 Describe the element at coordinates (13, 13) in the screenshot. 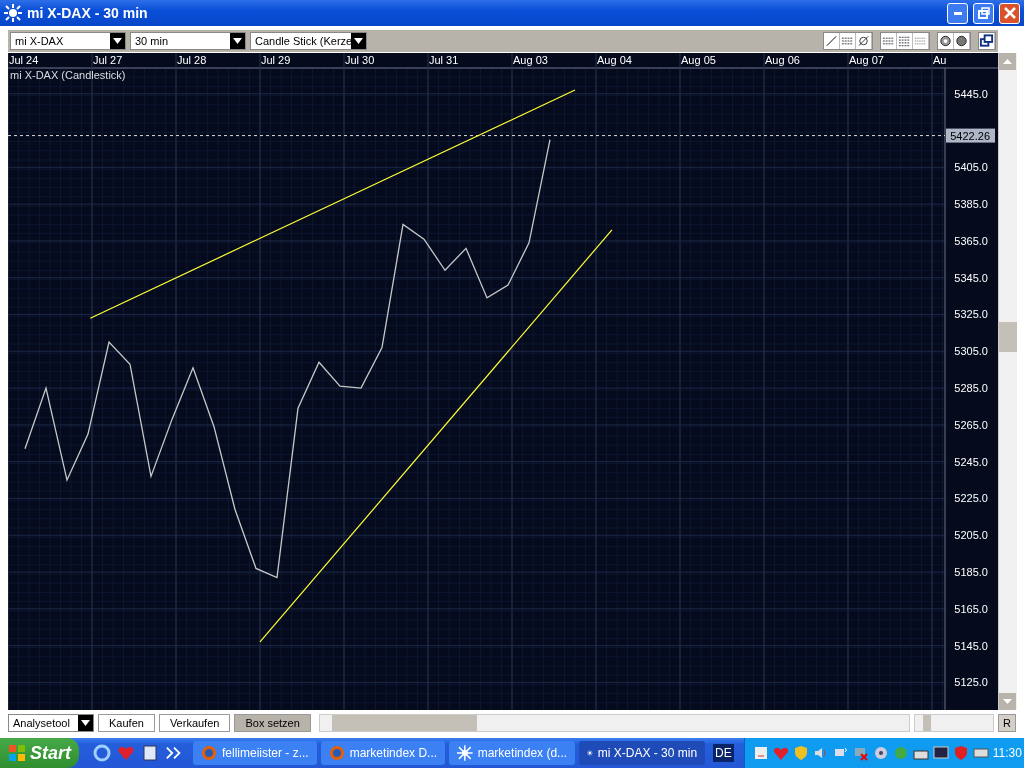

I see `app-icon` at that location.